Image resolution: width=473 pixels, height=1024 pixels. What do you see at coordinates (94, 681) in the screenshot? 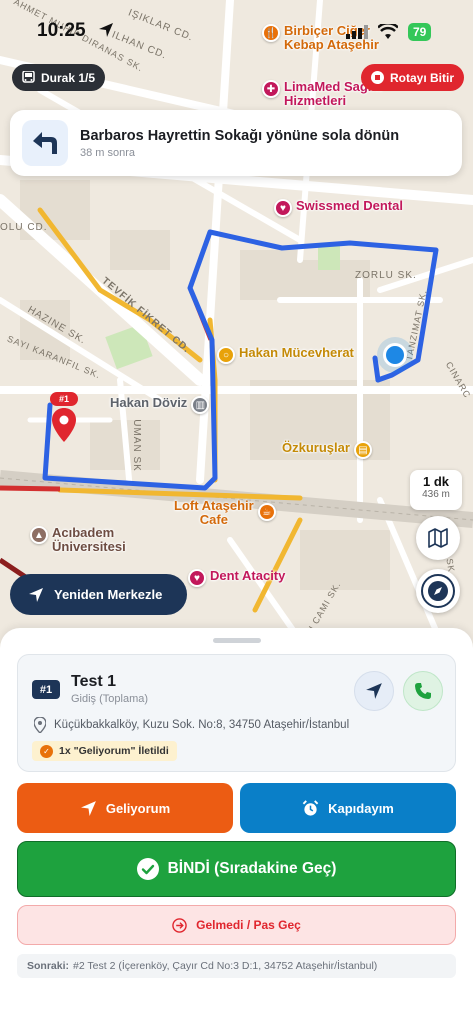
I see `passenger-name: Test 1` at bounding box center [94, 681].